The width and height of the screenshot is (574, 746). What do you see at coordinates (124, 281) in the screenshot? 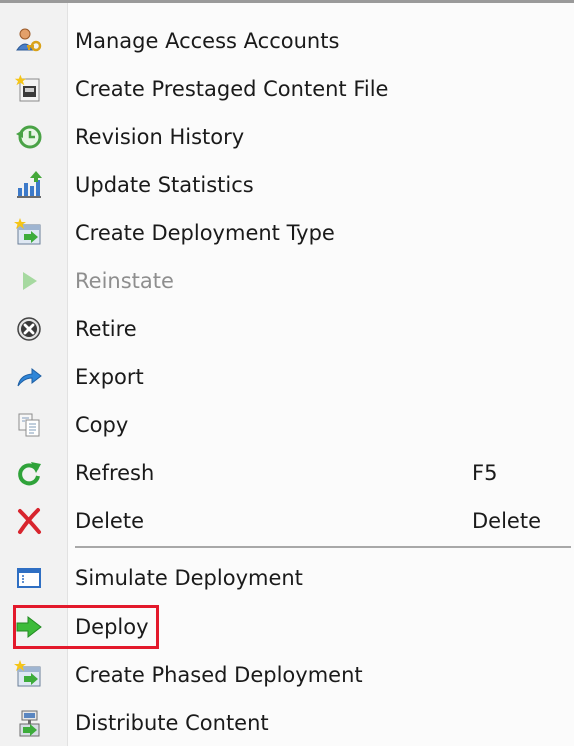
I see `menu-item-label: Reinstate` at bounding box center [124, 281].